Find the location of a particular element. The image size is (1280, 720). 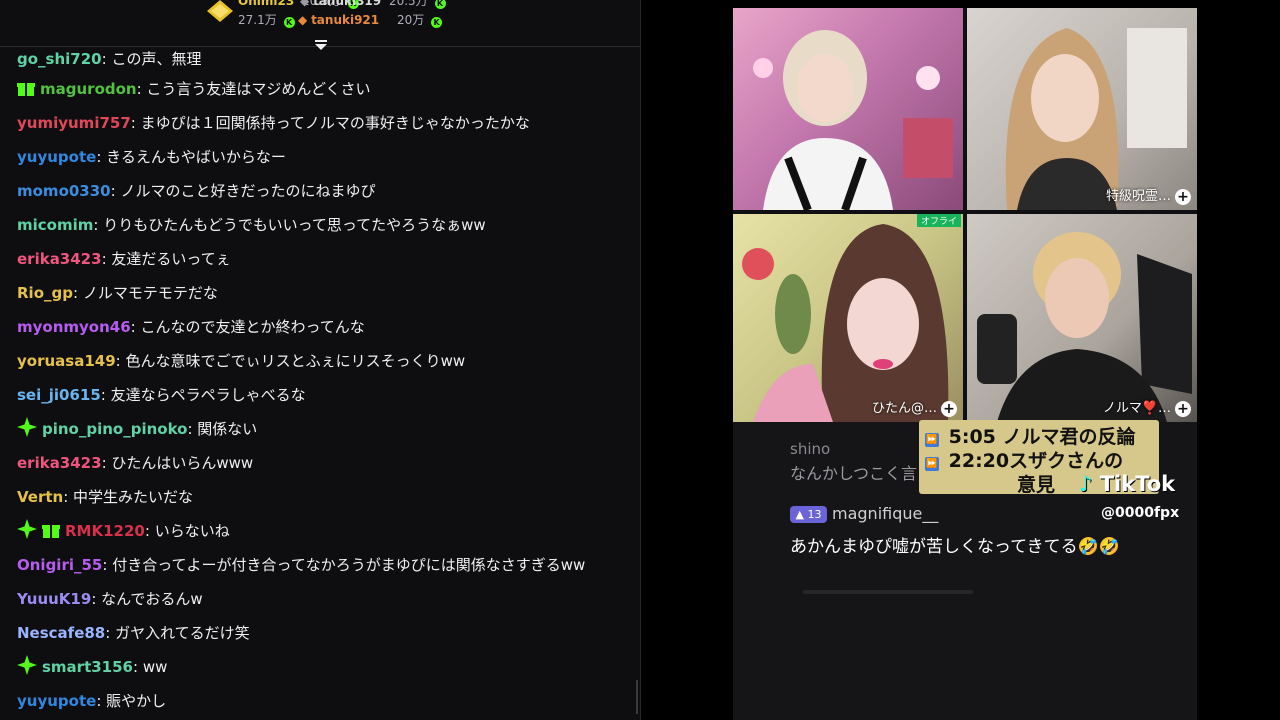

chat-username: myonmyon46 is located at coordinates (74, 327).